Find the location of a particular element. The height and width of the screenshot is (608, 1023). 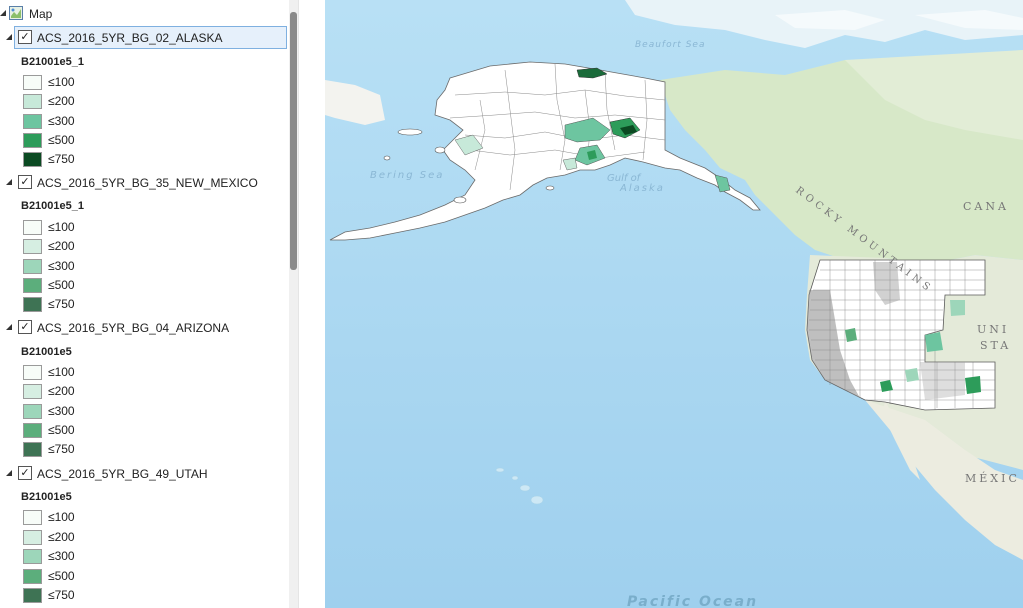

layer-row-arizona: ✓ ACS_2016_5YR_BG_04_ARIZONA is located at coordinates (142, 328).